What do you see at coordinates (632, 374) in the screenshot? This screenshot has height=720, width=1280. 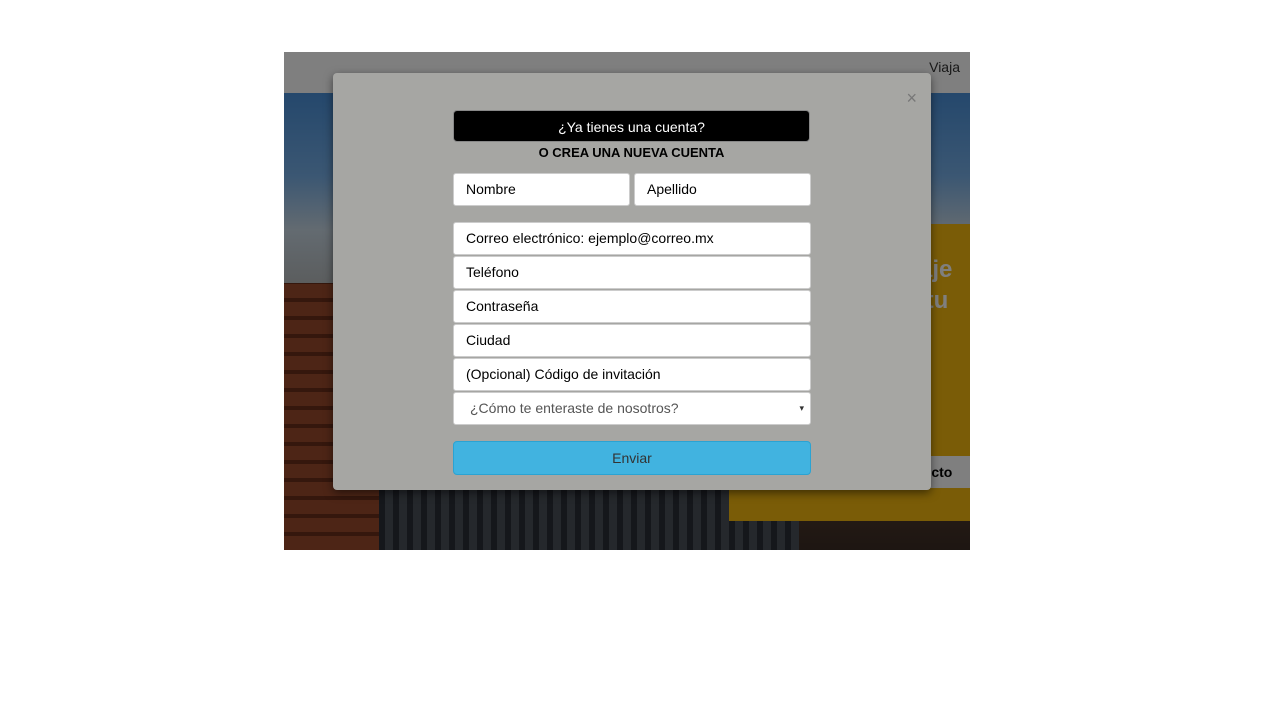 I see `invite-code-field: (Opcional) Código de invitación` at bounding box center [632, 374].